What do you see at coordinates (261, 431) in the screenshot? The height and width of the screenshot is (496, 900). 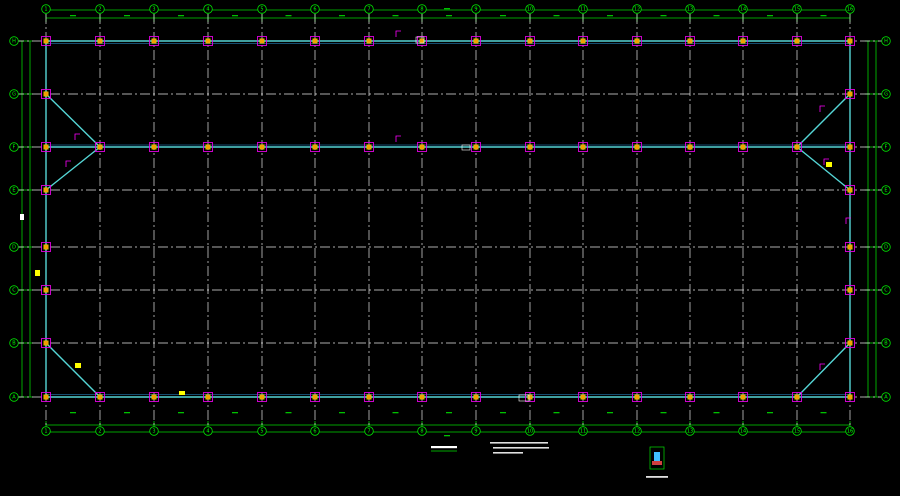 I see `axis-bubble-bottom-5-label: 5` at bounding box center [261, 431].